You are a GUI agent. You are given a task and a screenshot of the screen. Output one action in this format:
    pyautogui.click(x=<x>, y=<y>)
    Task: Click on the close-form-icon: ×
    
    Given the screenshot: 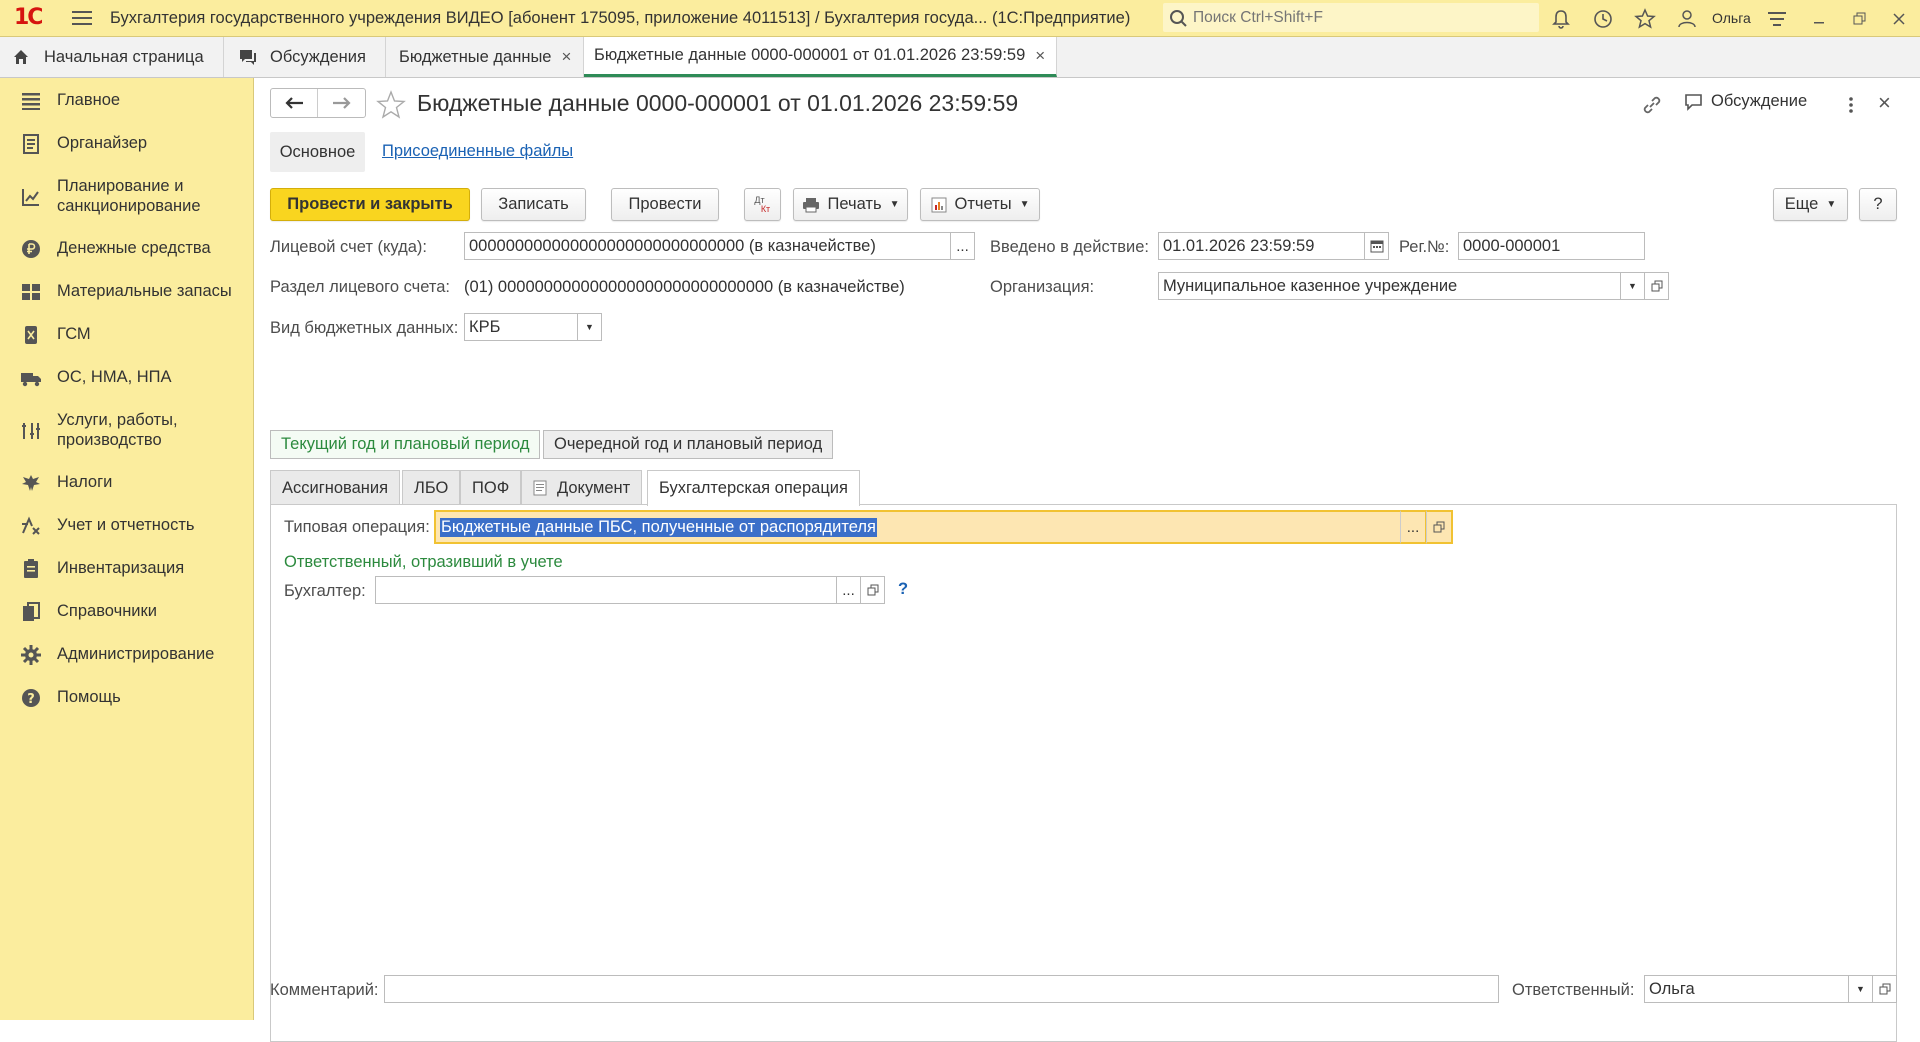 What is the action you would take?
    pyautogui.click(x=1884, y=103)
    